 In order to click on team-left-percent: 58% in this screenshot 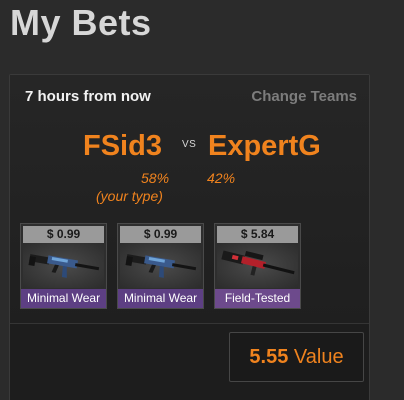, I will do `click(155, 178)`.